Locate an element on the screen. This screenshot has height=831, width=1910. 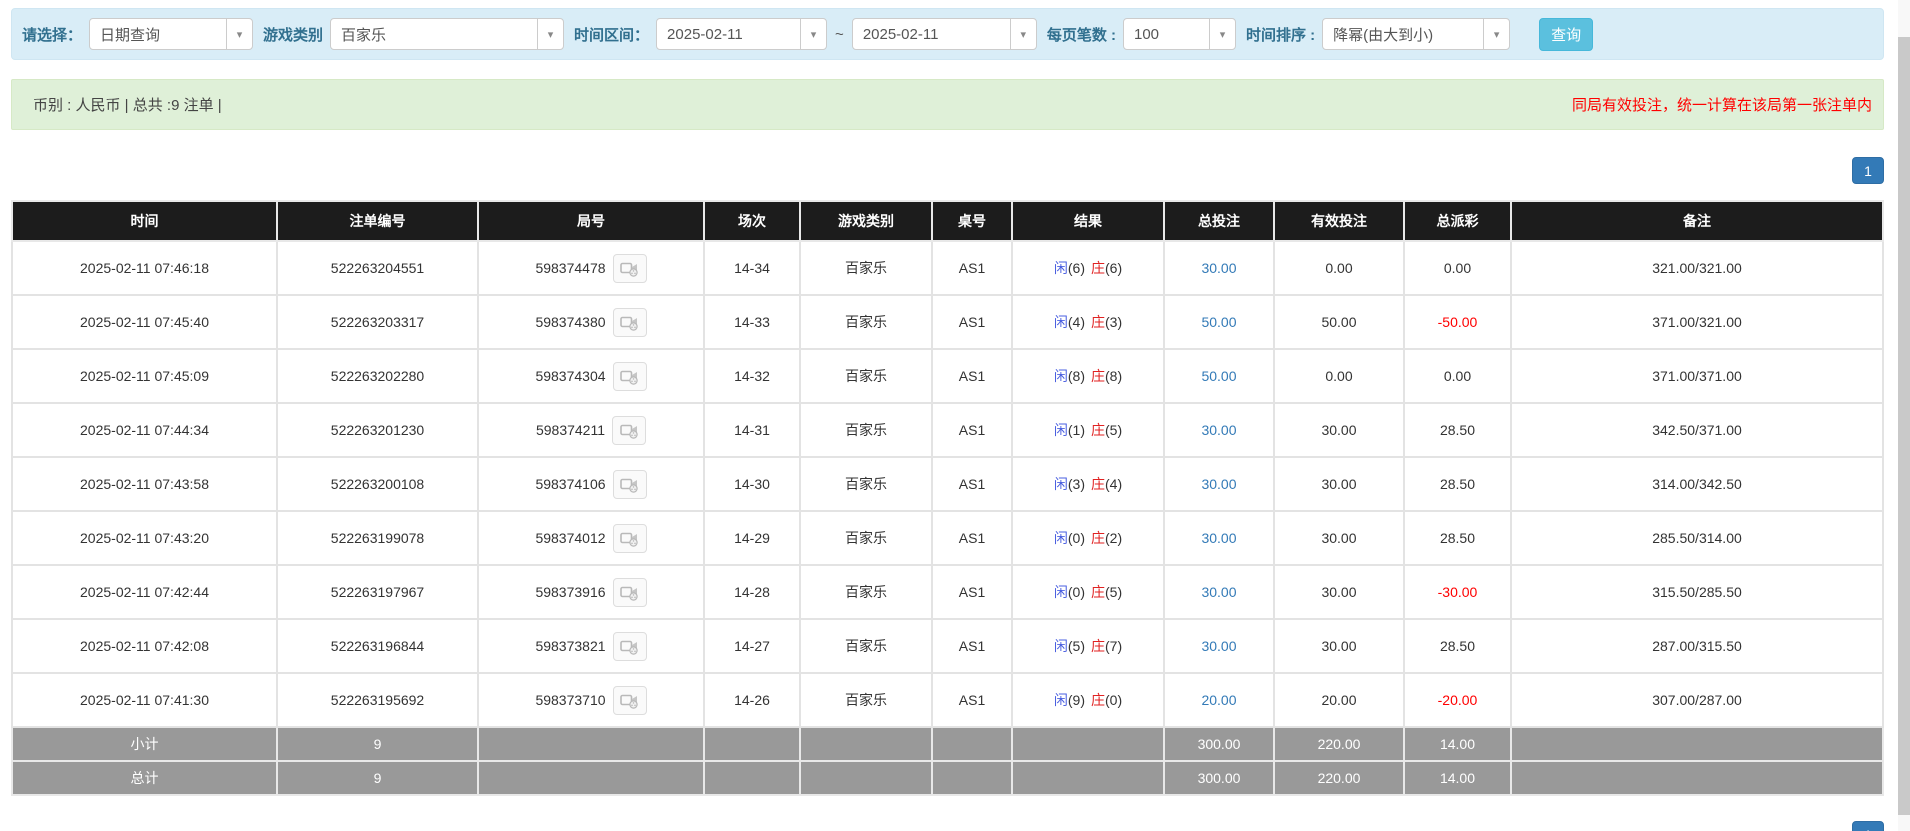
cell-time: 2025-02-11 07:42:44 is located at coordinates (144, 592).